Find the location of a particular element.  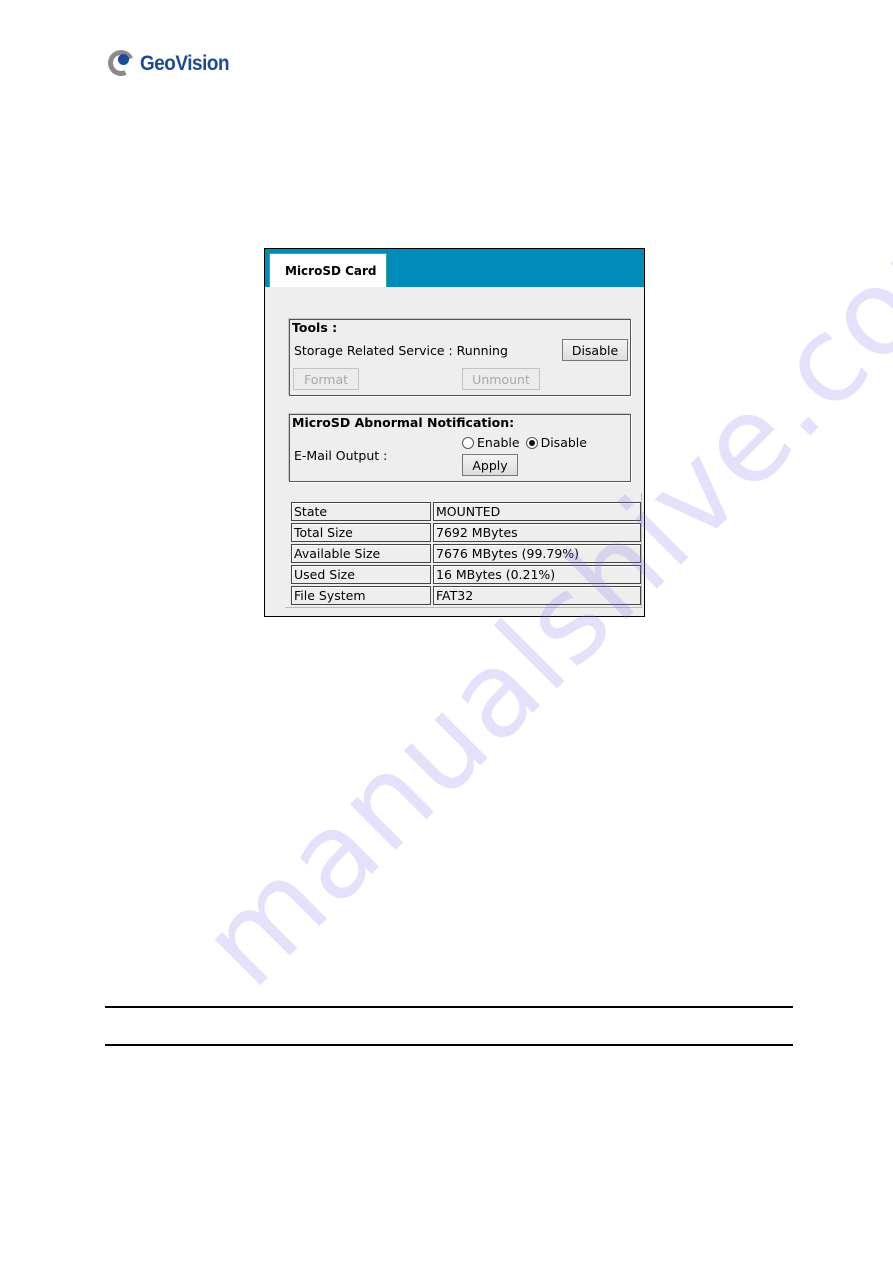

format-button: Format is located at coordinates (326, 379).